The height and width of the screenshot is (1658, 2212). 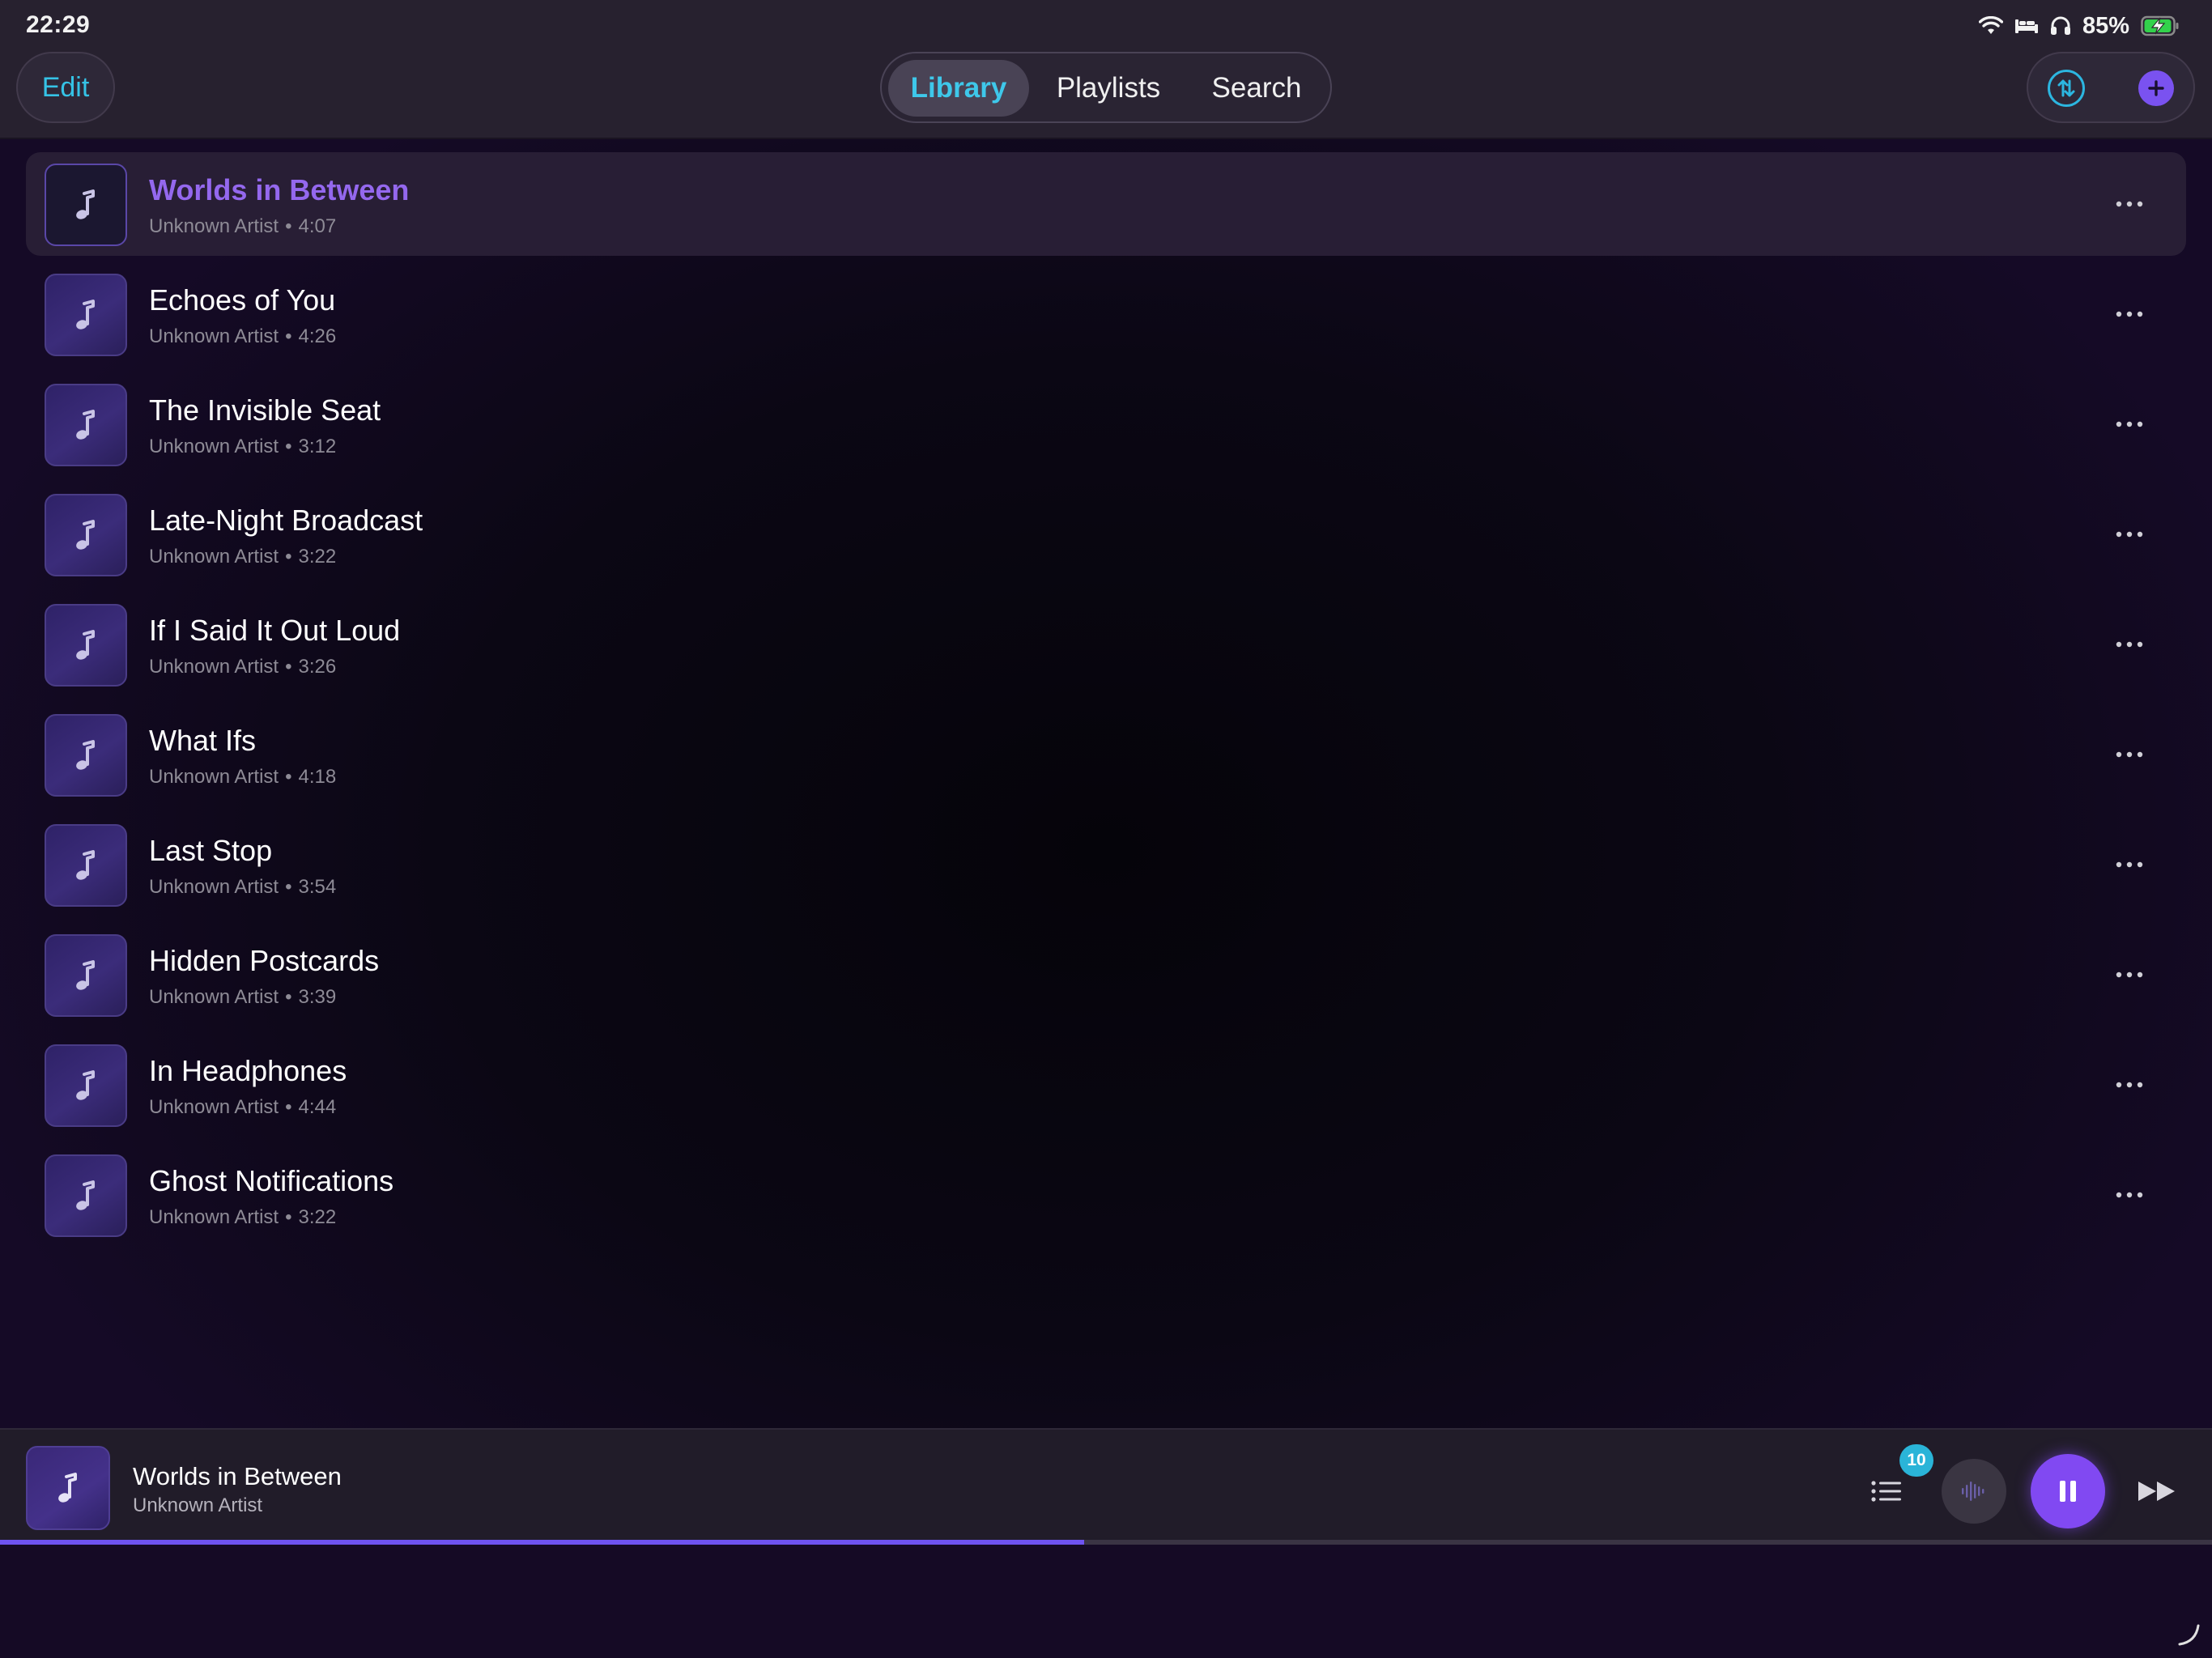 I want to click on now-playing-title: Worlds in Between, so click(x=238, y=1476).